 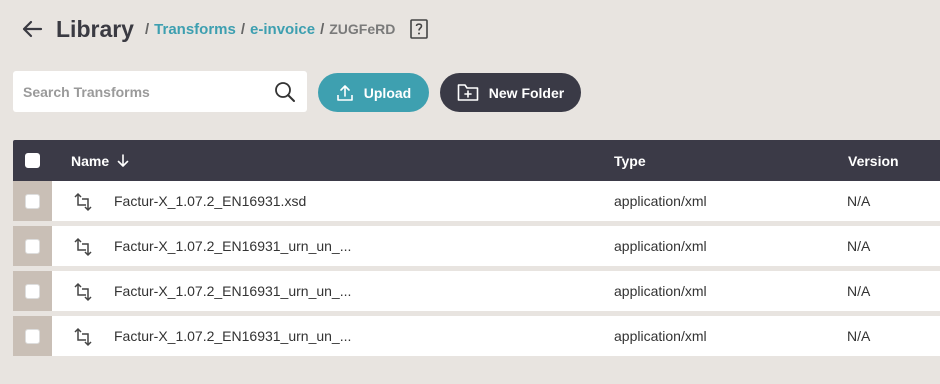 I want to click on column-header-type: Type, so click(x=630, y=161).